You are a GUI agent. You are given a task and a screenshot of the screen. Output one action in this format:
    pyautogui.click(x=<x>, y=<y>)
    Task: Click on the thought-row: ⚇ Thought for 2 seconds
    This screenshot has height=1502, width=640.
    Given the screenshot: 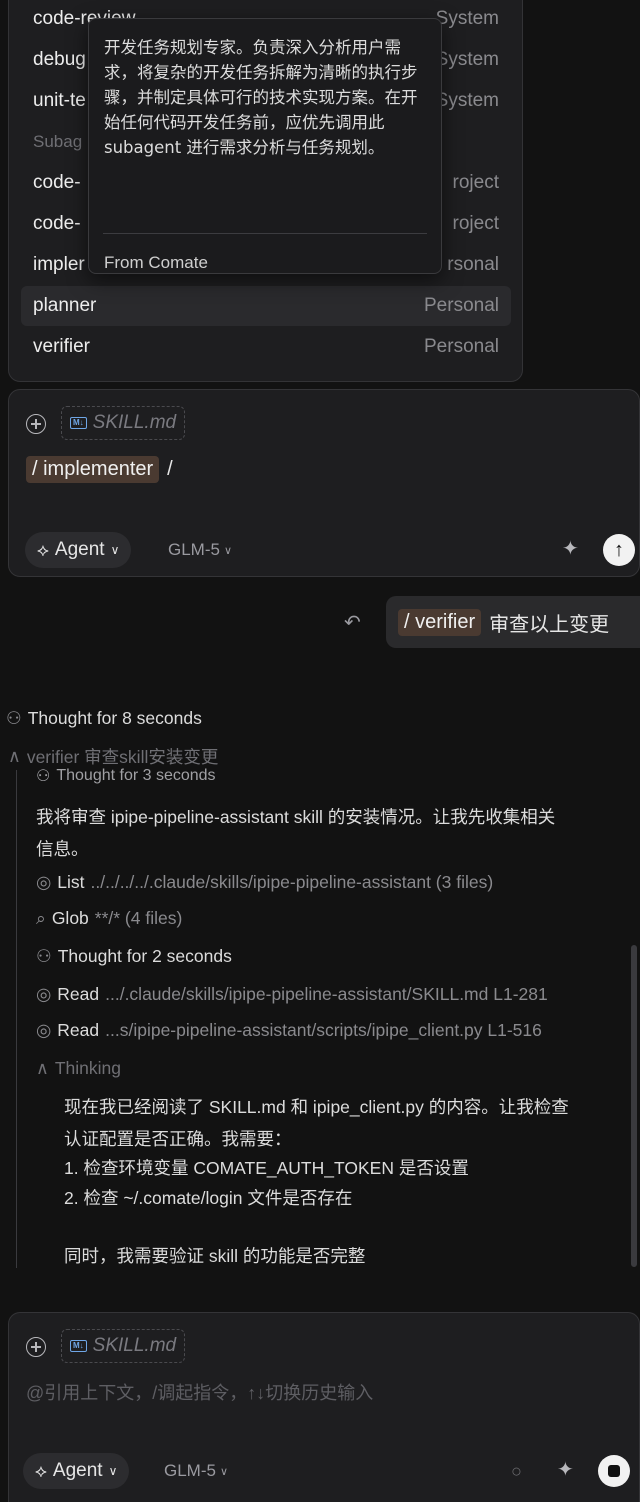 What is the action you would take?
    pyautogui.click(x=134, y=956)
    